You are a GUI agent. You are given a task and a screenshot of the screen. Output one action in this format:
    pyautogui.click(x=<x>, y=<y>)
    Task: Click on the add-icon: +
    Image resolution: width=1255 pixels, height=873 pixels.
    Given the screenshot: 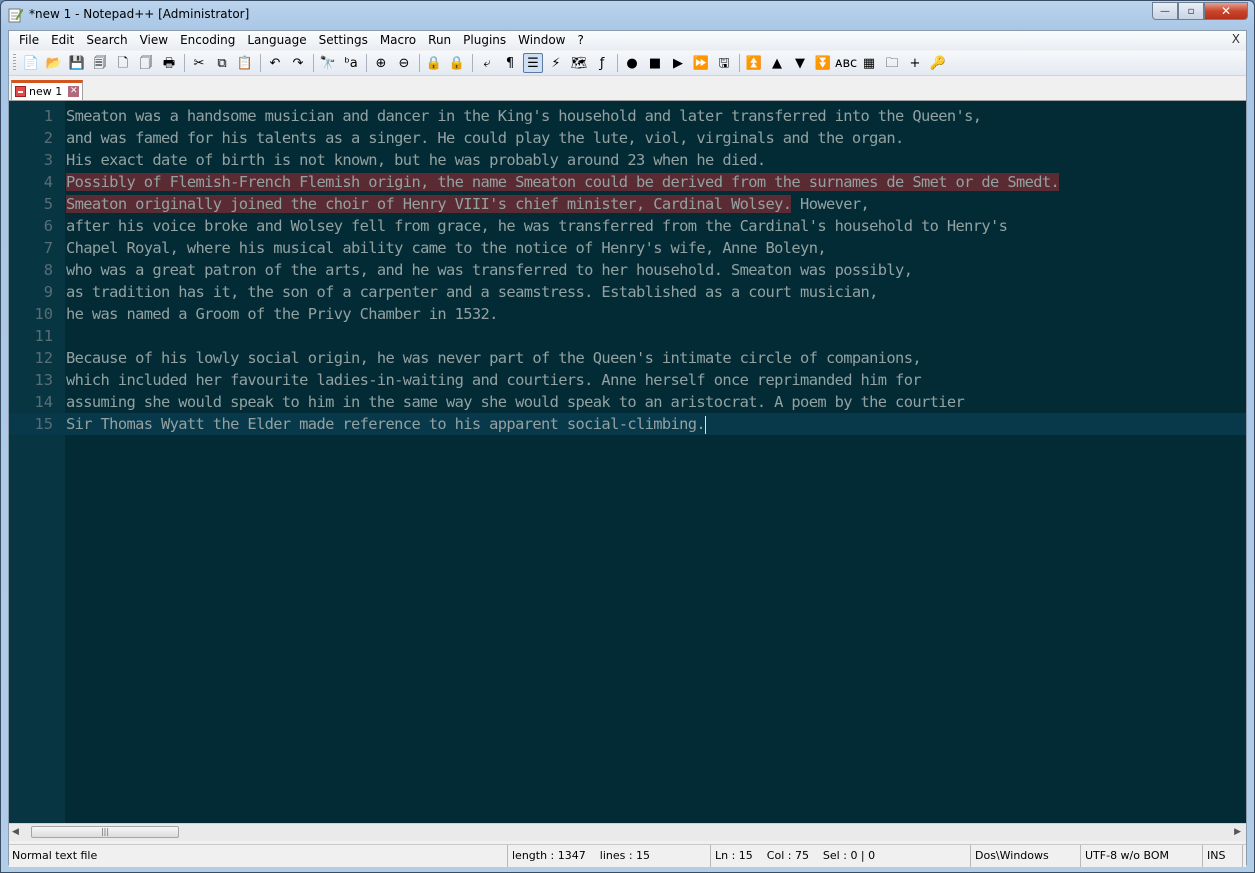 What is the action you would take?
    pyautogui.click(x=915, y=63)
    